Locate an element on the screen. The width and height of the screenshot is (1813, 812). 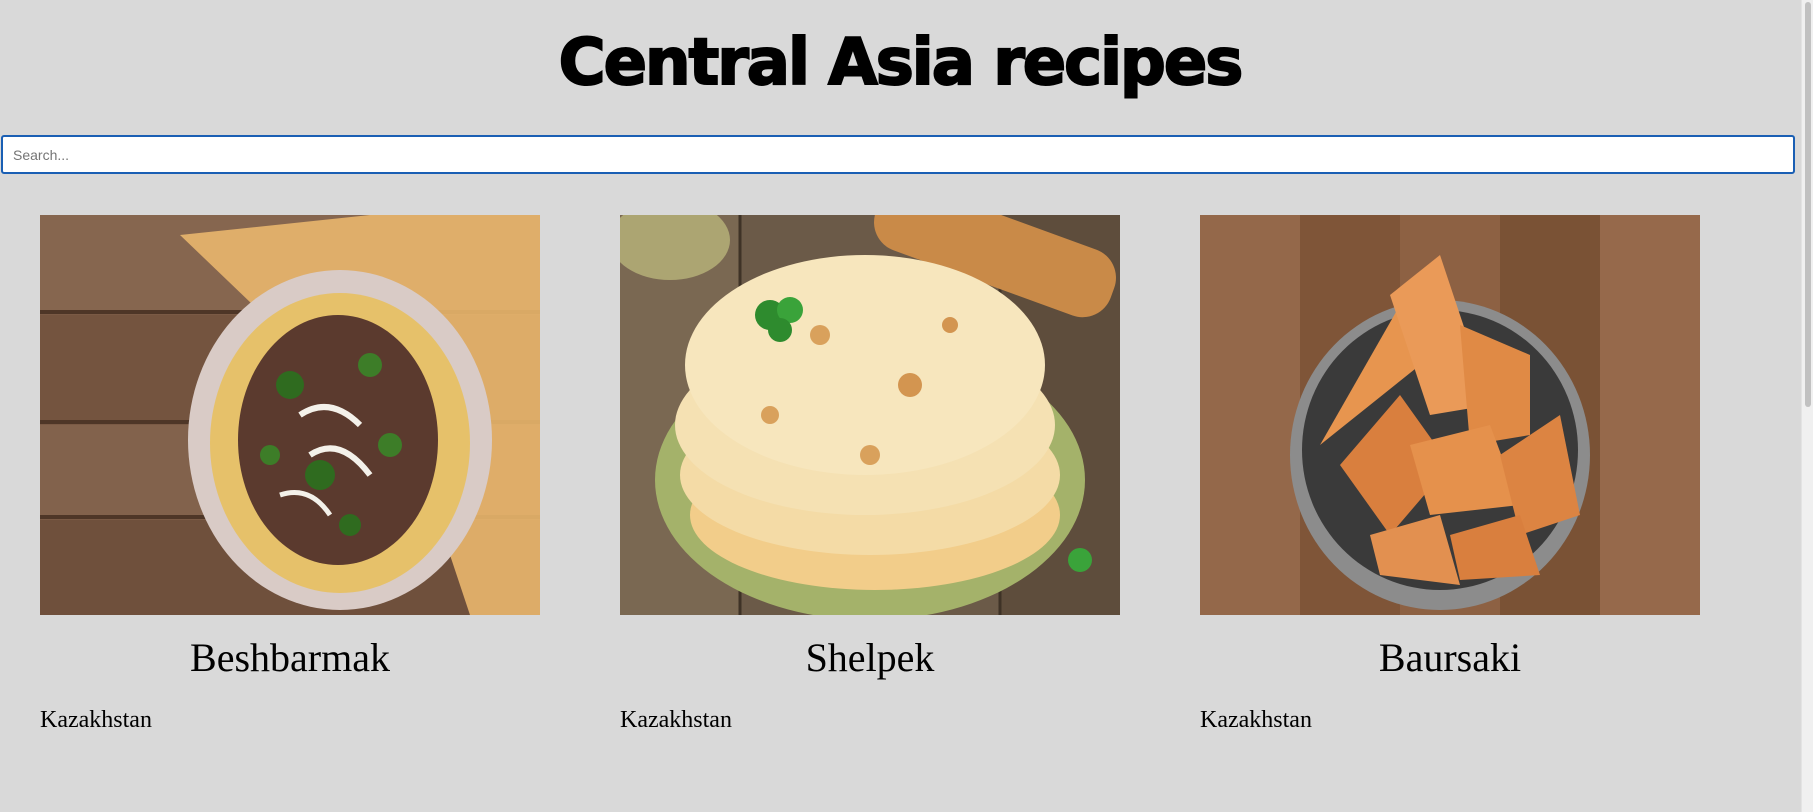
page-title: Central Asia recipes is located at coordinates (901, 63).